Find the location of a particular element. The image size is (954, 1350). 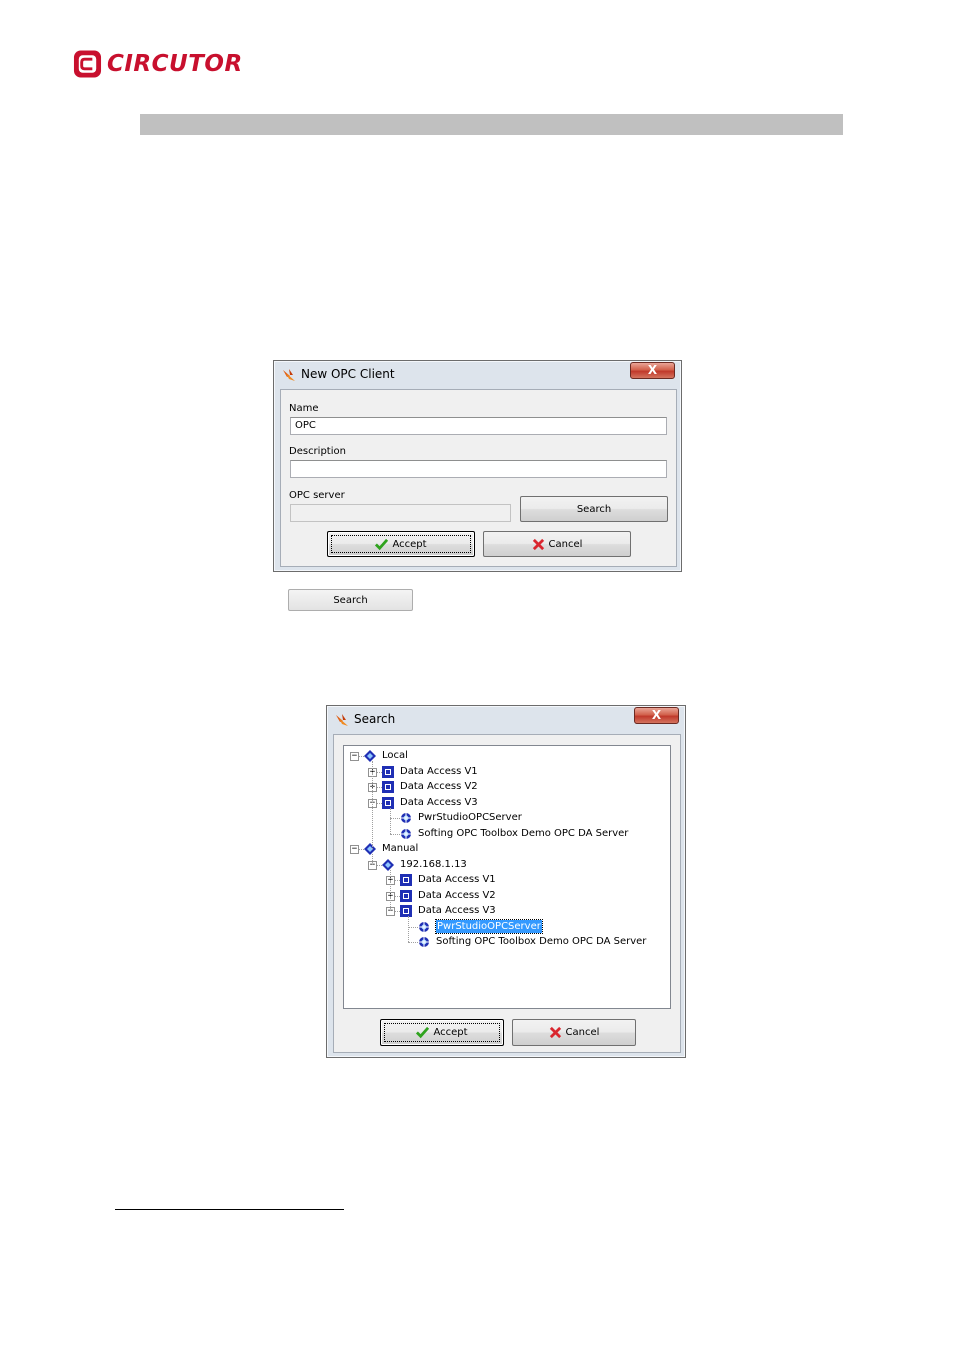

description-input is located at coordinates (478, 469).